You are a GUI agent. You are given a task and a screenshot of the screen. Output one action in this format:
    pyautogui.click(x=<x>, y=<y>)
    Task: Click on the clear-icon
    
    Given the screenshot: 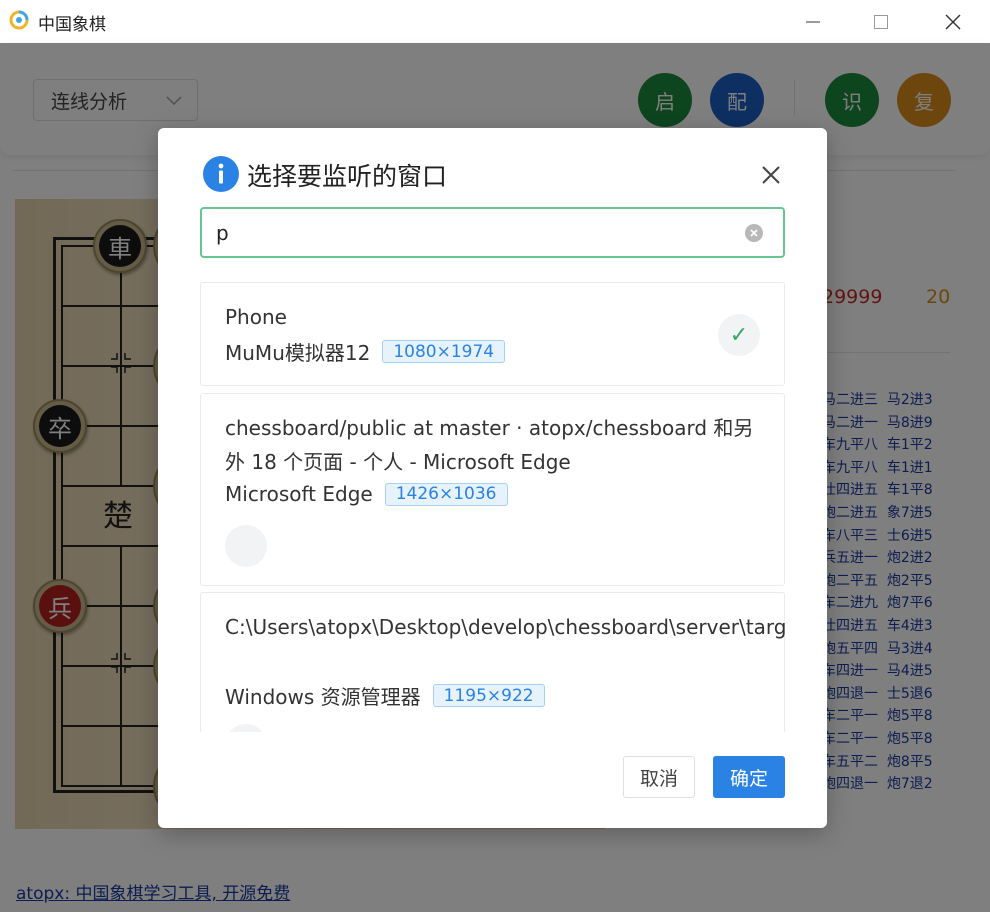 What is the action you would take?
    pyautogui.click(x=754, y=233)
    